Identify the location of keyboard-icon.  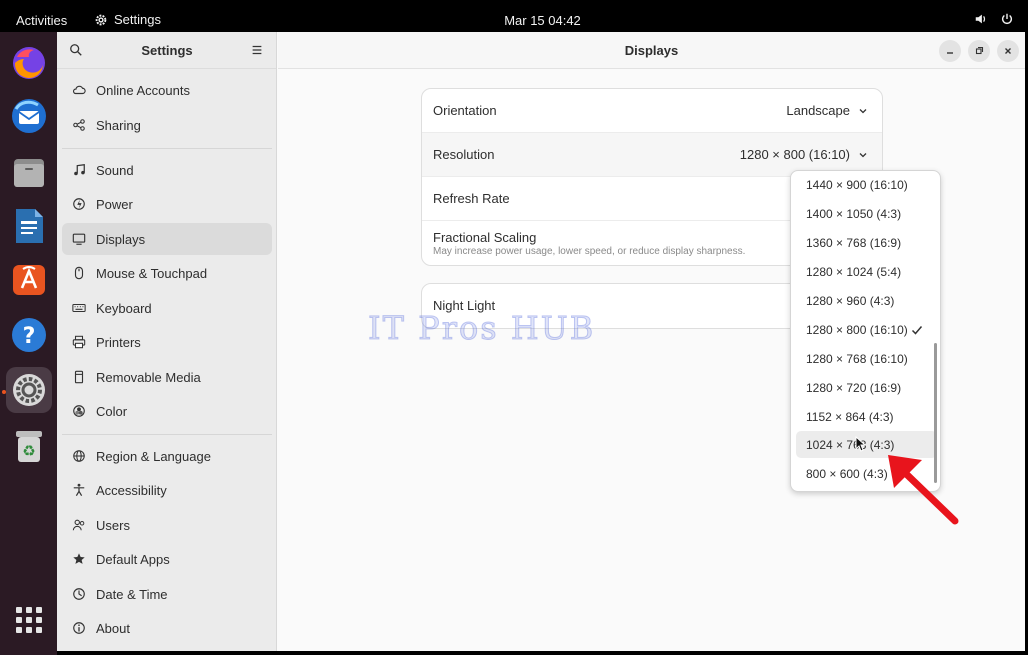
(79, 308).